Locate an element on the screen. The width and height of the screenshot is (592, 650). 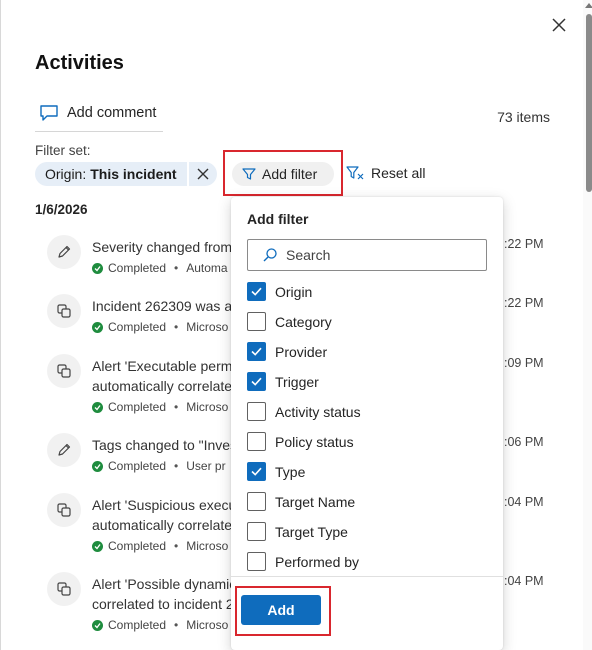
close-icon is located at coordinates (559, 25).